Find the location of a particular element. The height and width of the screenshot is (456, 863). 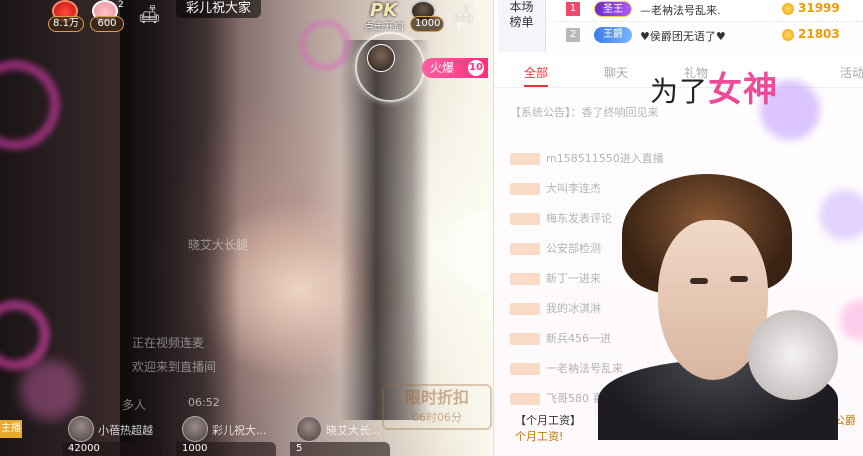

limited-offer-title: 限时折扣 is located at coordinates (436, 397).